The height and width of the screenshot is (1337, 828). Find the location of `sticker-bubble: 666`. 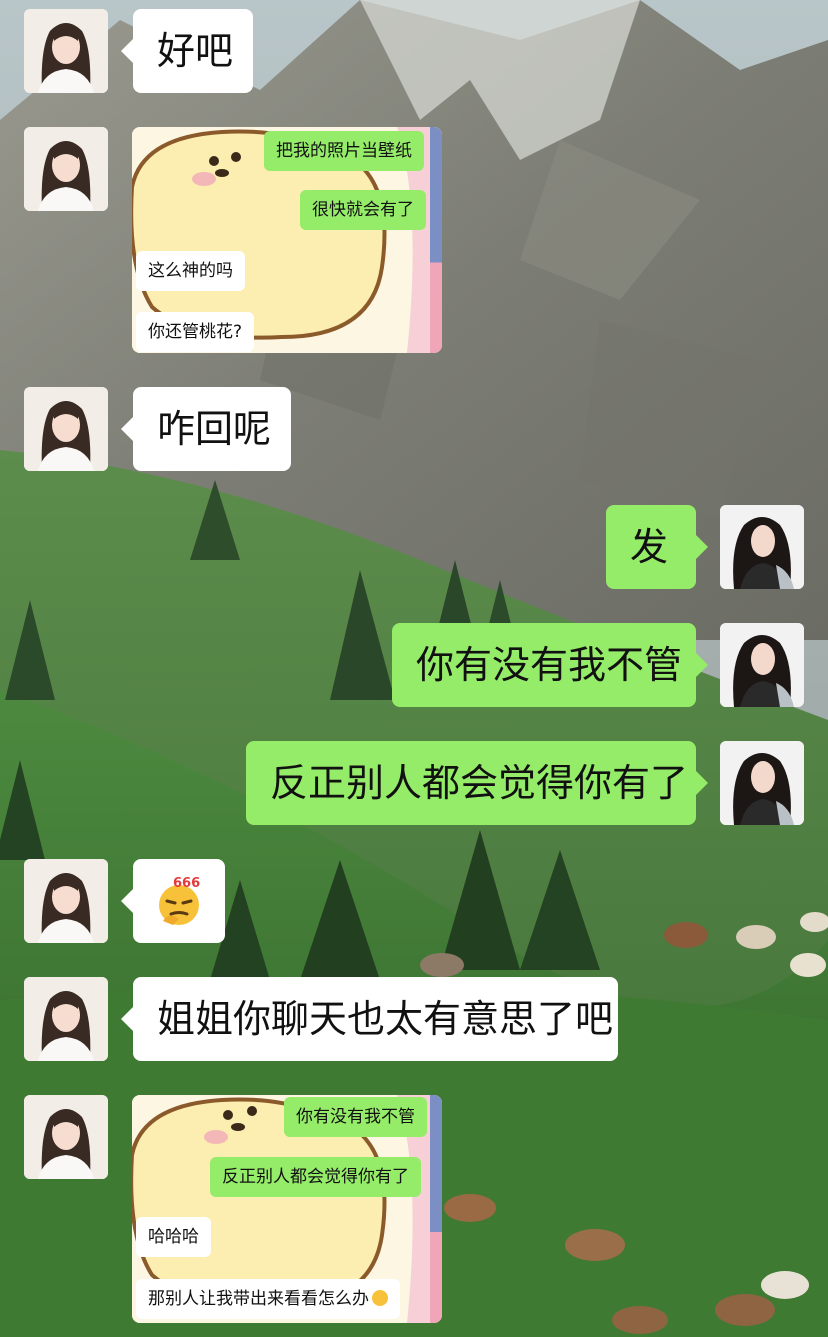

sticker-bubble: 666 is located at coordinates (173, 901).